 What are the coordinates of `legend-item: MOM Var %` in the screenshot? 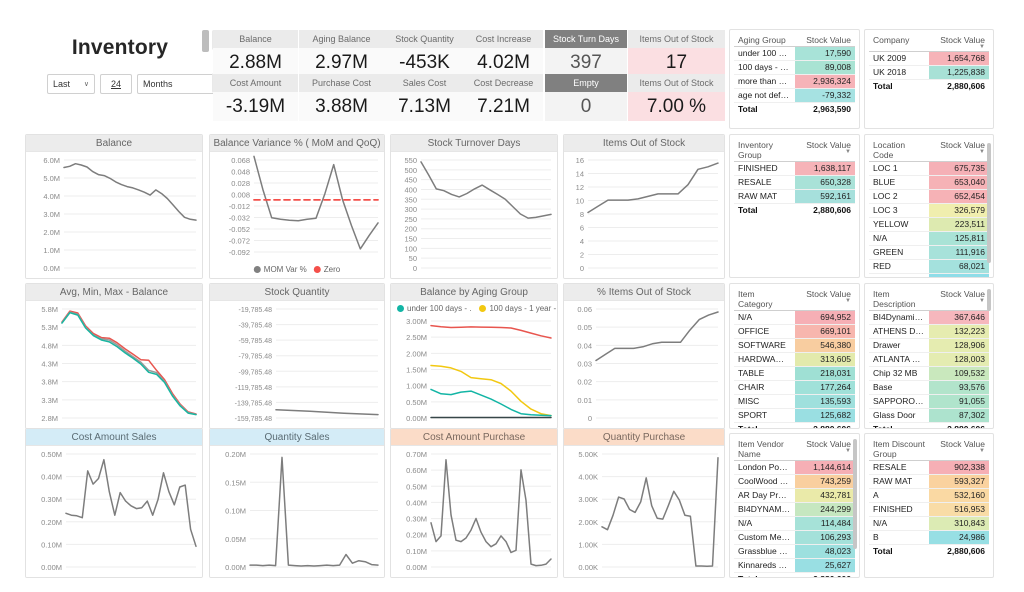 It's located at (280, 269).